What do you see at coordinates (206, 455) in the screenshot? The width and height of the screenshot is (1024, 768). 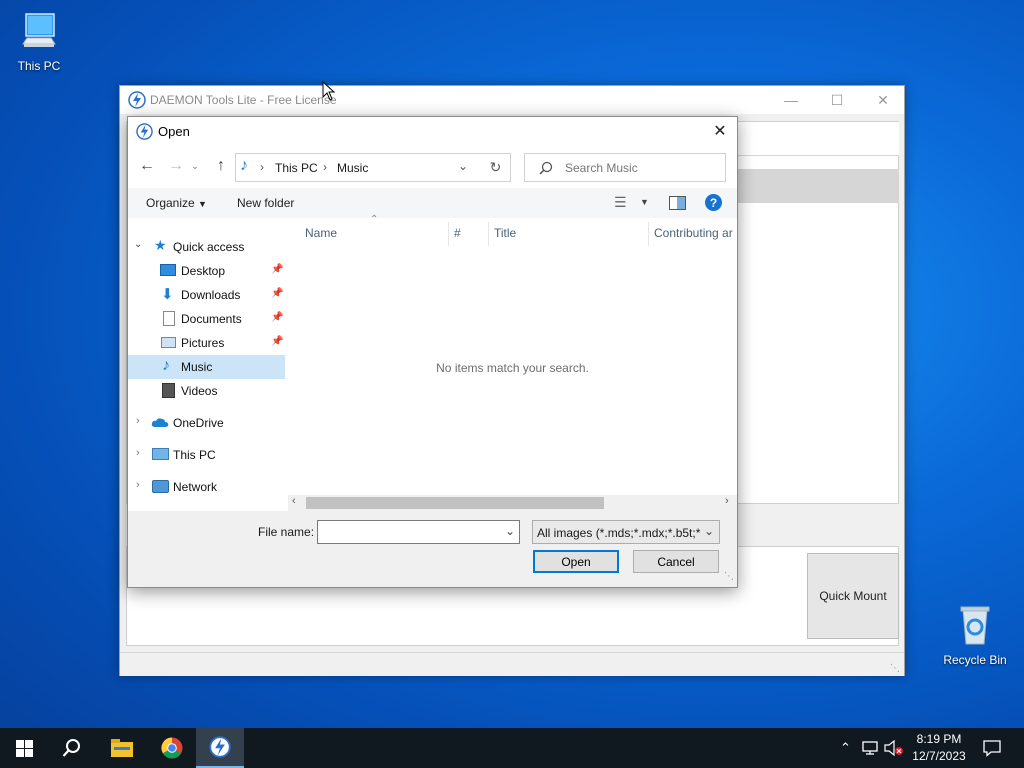 I see `nav-item-this-pc: › This PC` at bounding box center [206, 455].